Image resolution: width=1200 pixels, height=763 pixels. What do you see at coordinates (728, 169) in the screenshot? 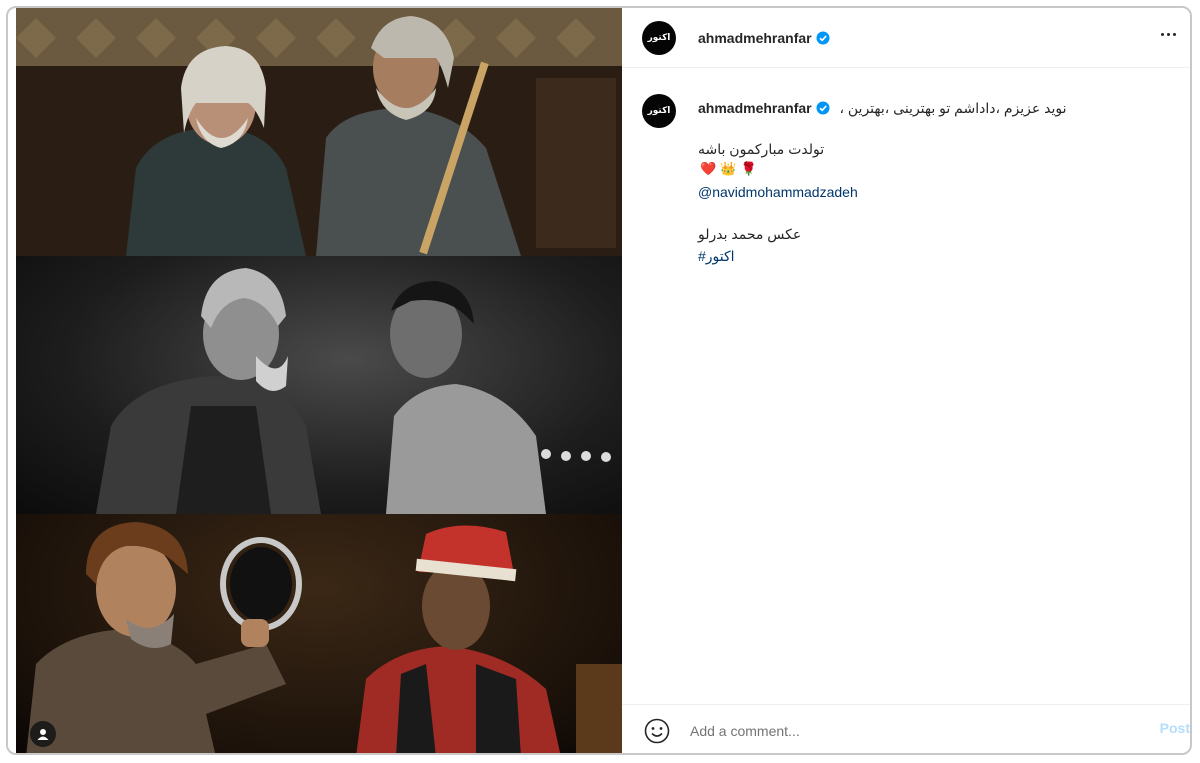
I see `caption-emojis: ❤️ 👑 🌹` at bounding box center [728, 169].